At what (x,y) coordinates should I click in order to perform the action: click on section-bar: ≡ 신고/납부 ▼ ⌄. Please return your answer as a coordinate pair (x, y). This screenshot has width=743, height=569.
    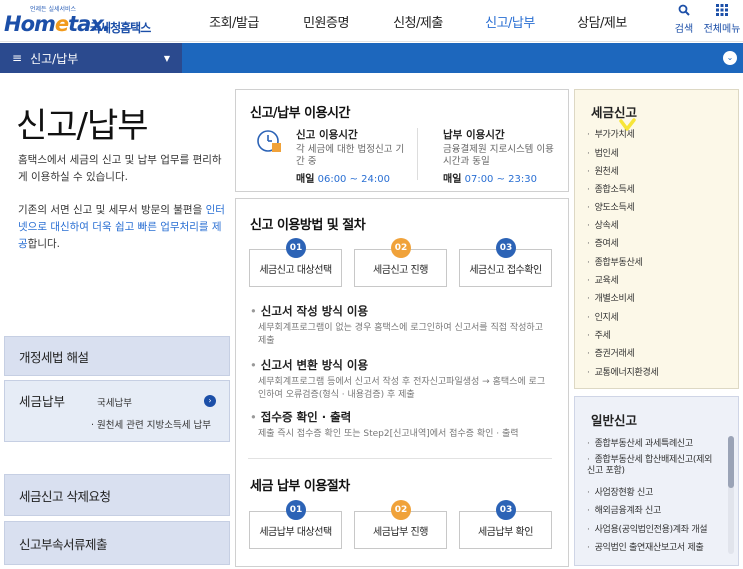
    Looking at the image, I should click on (371, 58).